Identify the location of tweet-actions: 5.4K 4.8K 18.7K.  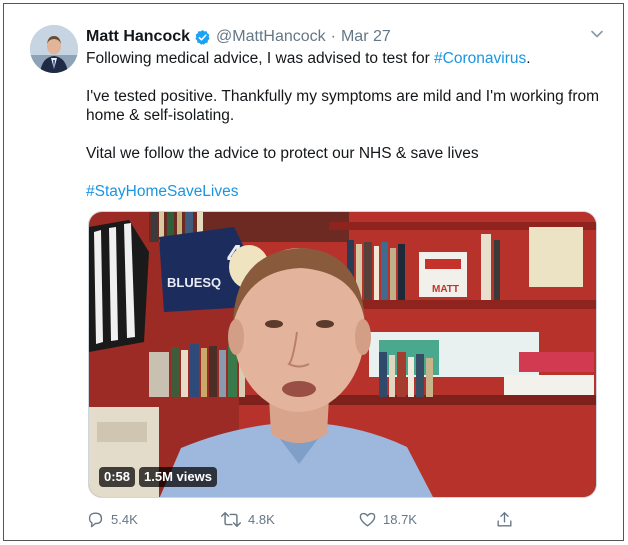
(306, 519).